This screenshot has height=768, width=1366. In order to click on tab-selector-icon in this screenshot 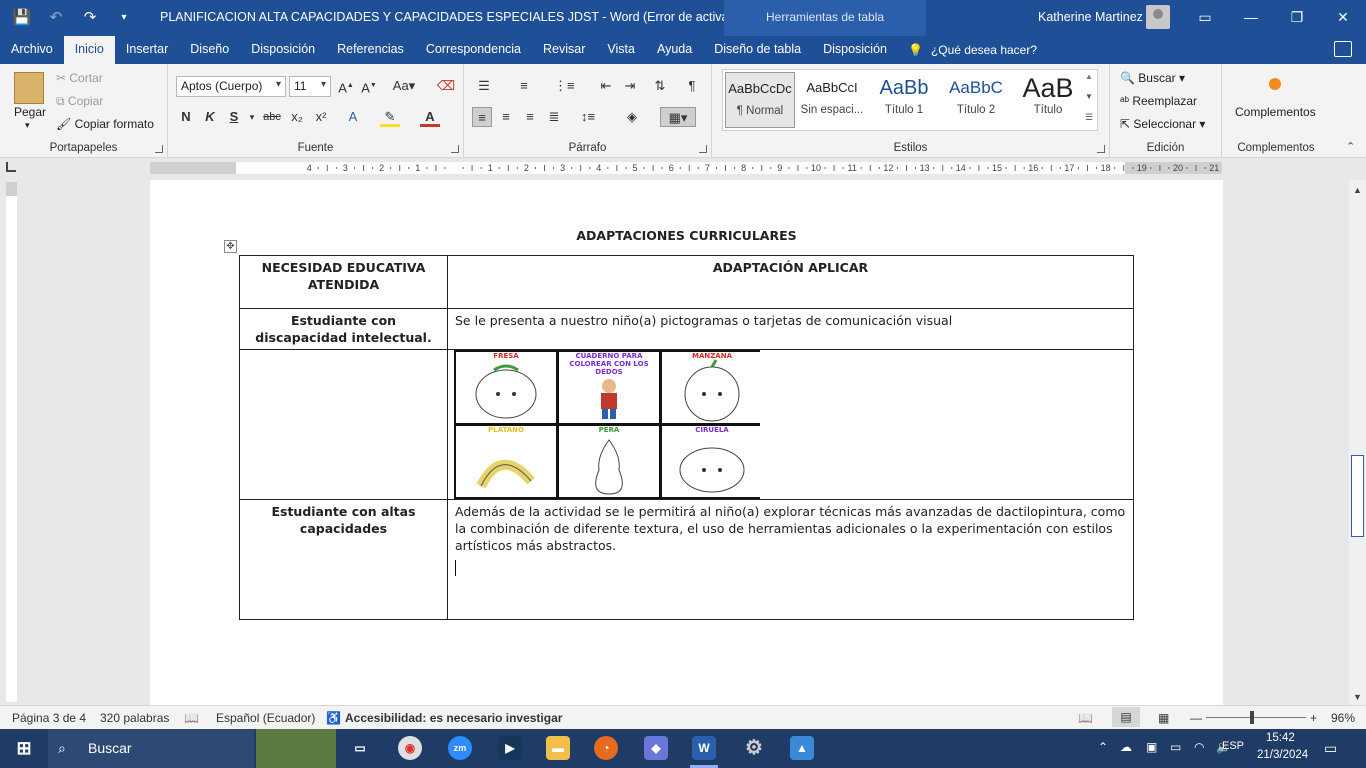, I will do `click(11, 167)`.